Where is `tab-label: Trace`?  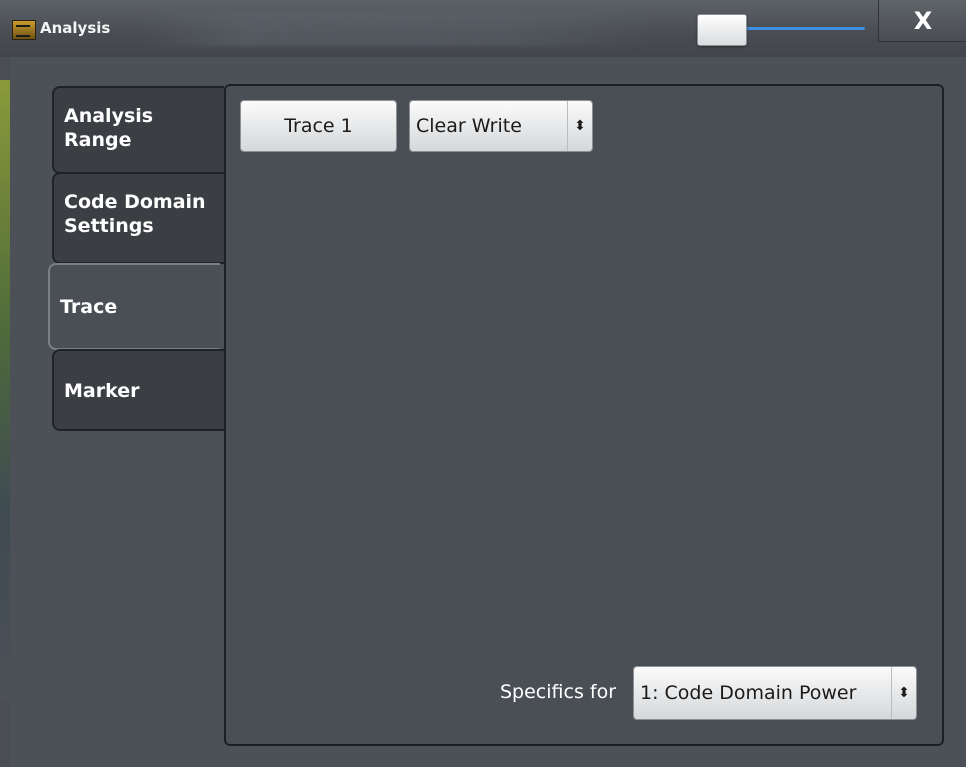
tab-label: Trace is located at coordinates (89, 307).